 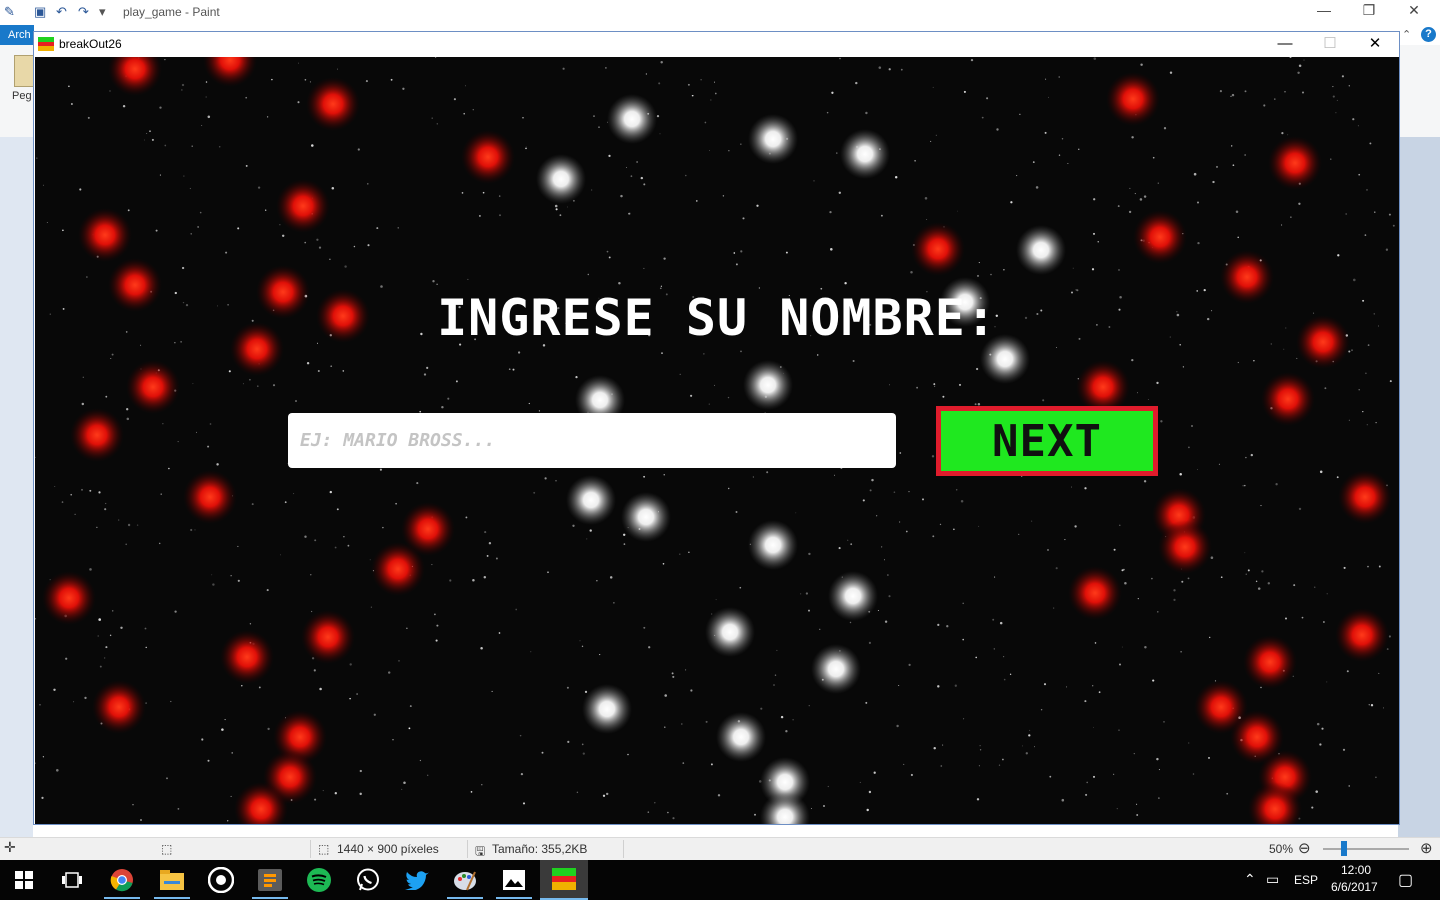 I want to click on start-icon, so click(x=24, y=880).